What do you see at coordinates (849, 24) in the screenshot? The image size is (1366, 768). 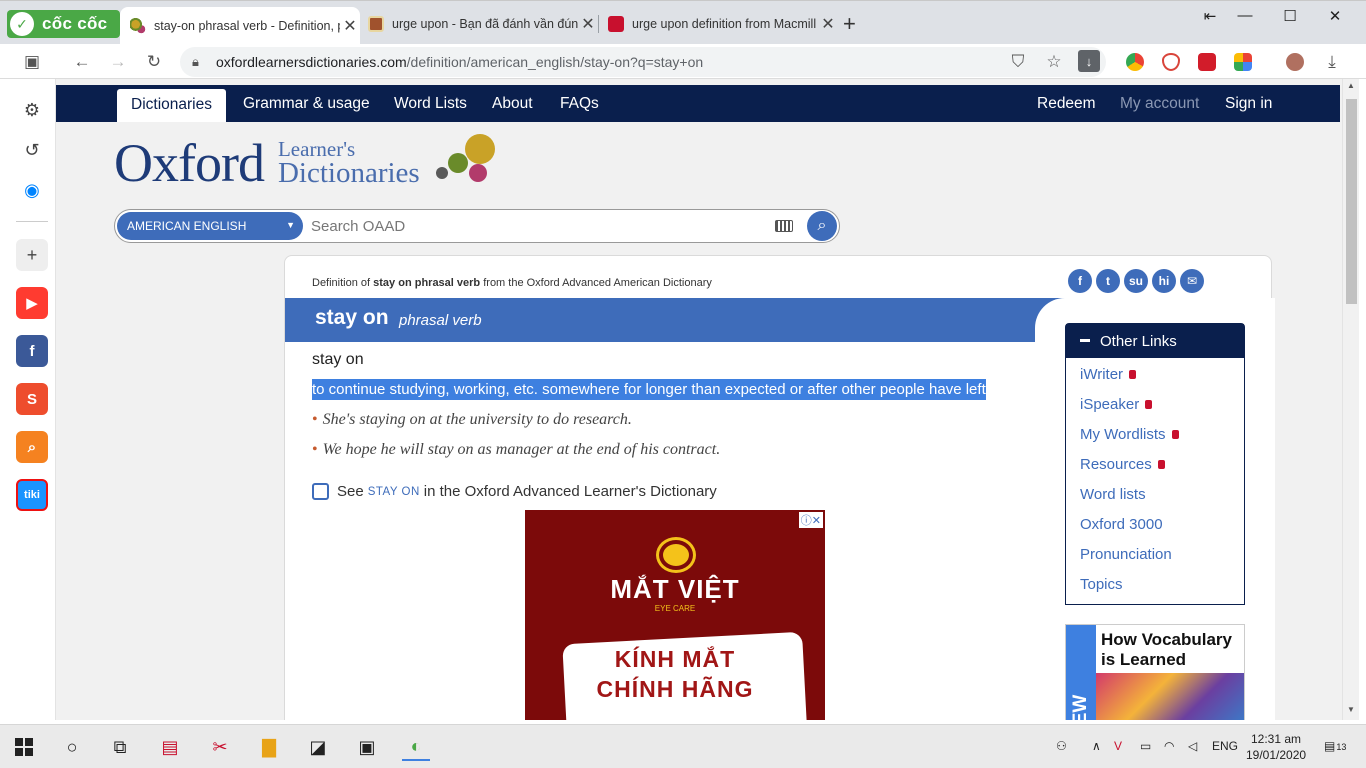 I see `new-tab-button: +` at bounding box center [849, 24].